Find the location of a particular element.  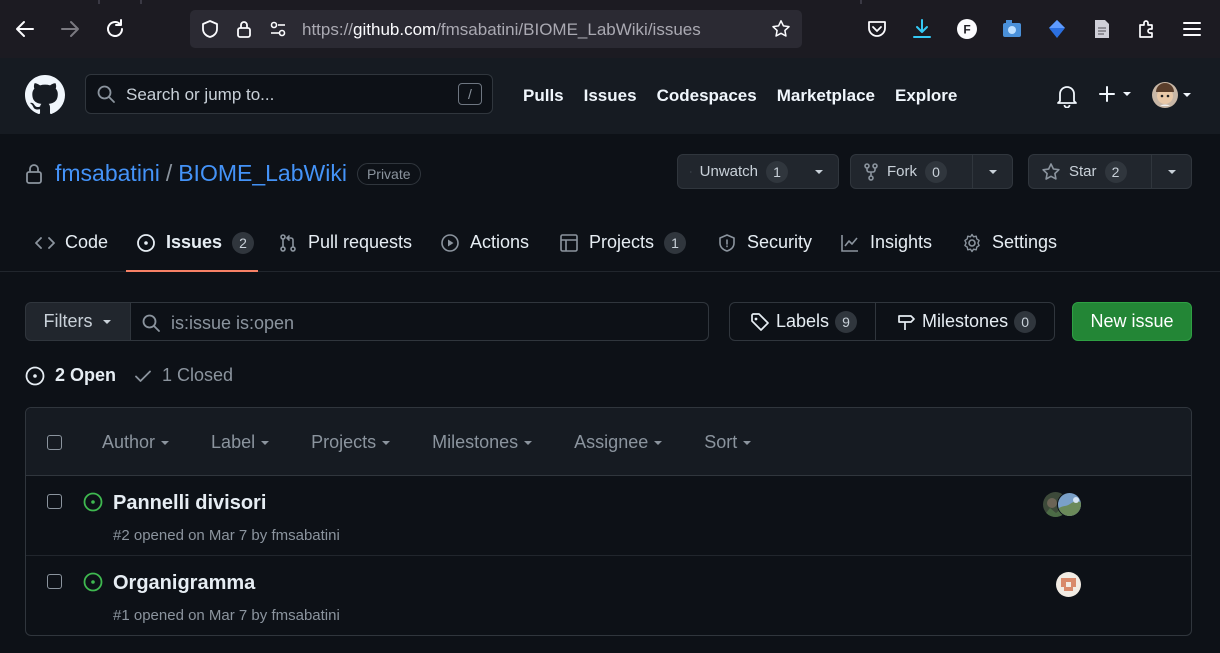

puzzle-extensions-icon is located at coordinates (1147, 29).